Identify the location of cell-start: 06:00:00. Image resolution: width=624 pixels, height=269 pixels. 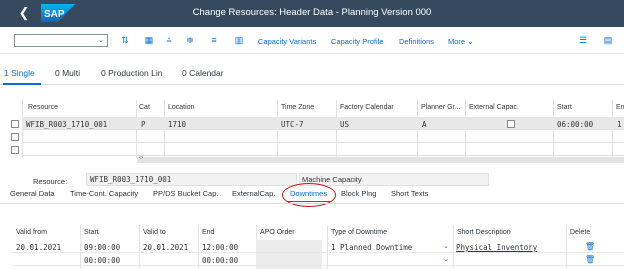
(575, 124).